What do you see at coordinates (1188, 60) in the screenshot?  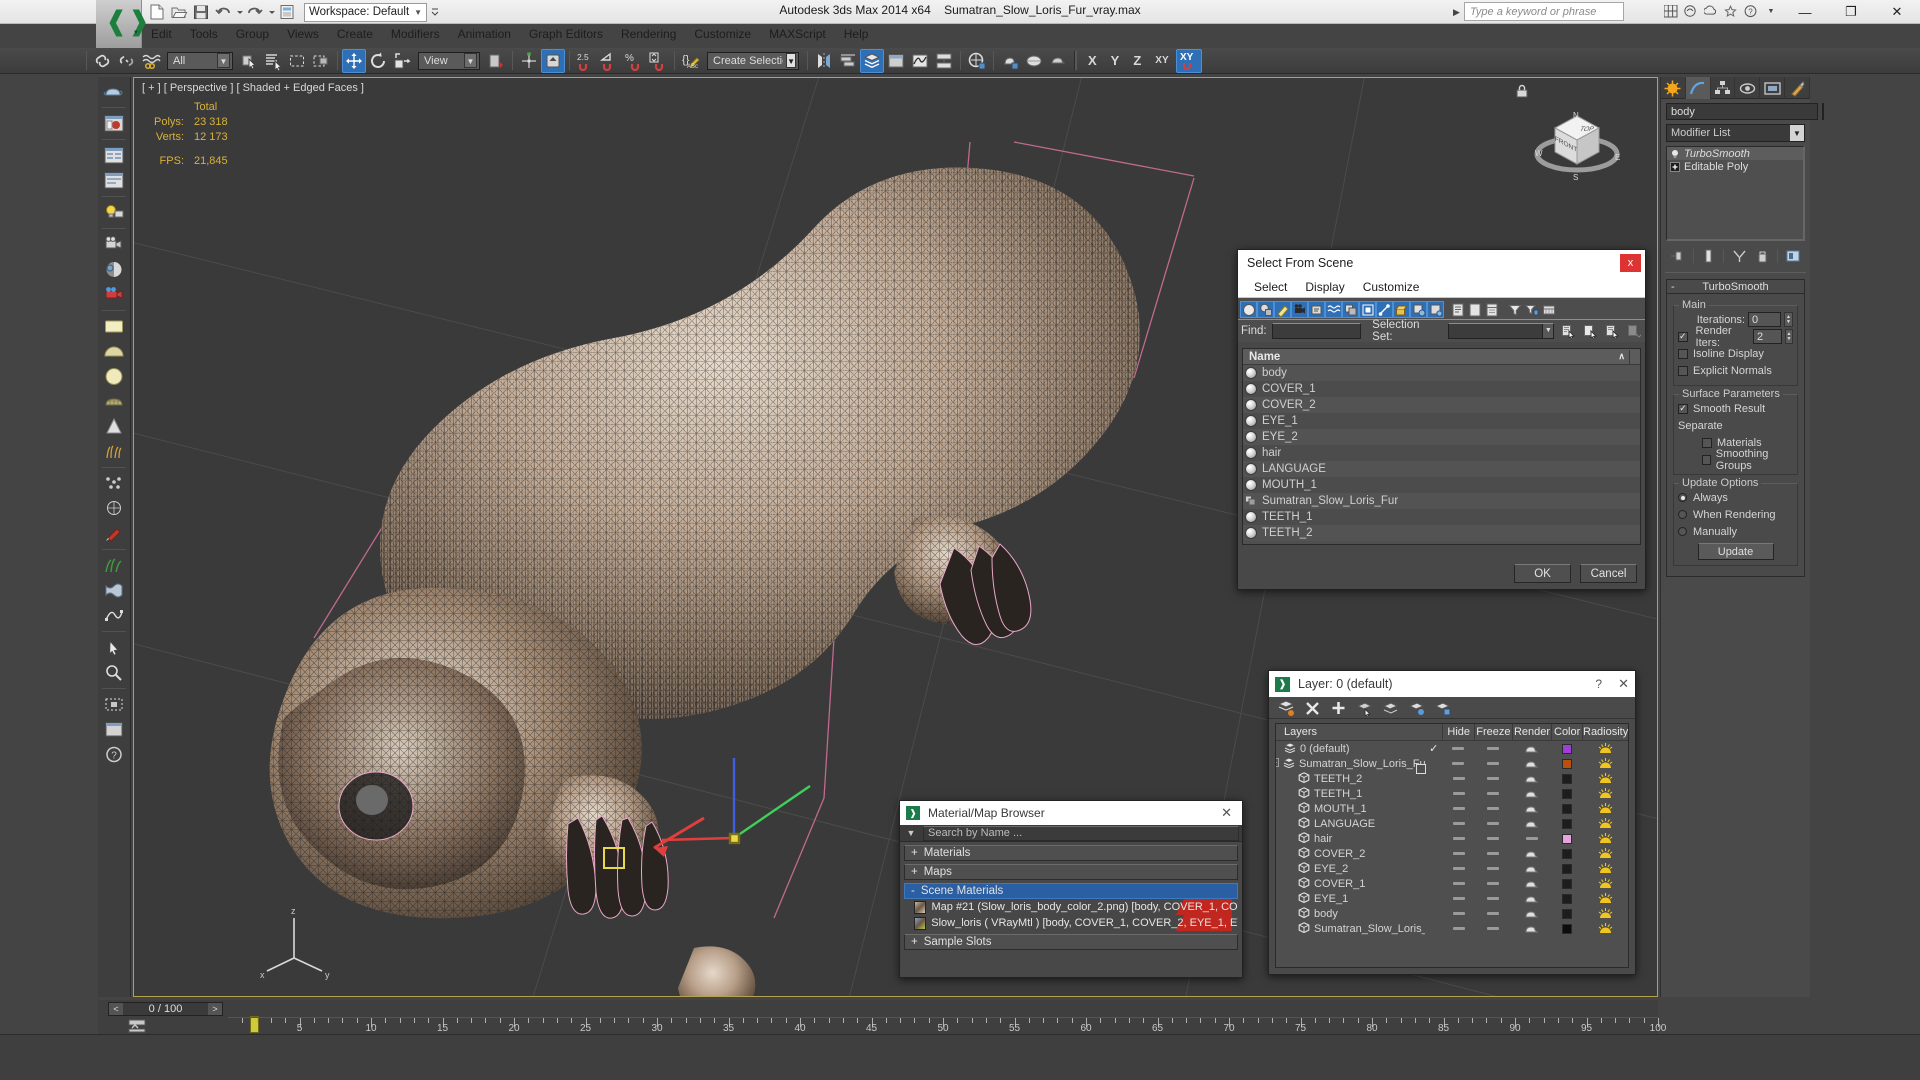 I see `axis-constraint-xy-snap-icon: XY` at bounding box center [1188, 60].